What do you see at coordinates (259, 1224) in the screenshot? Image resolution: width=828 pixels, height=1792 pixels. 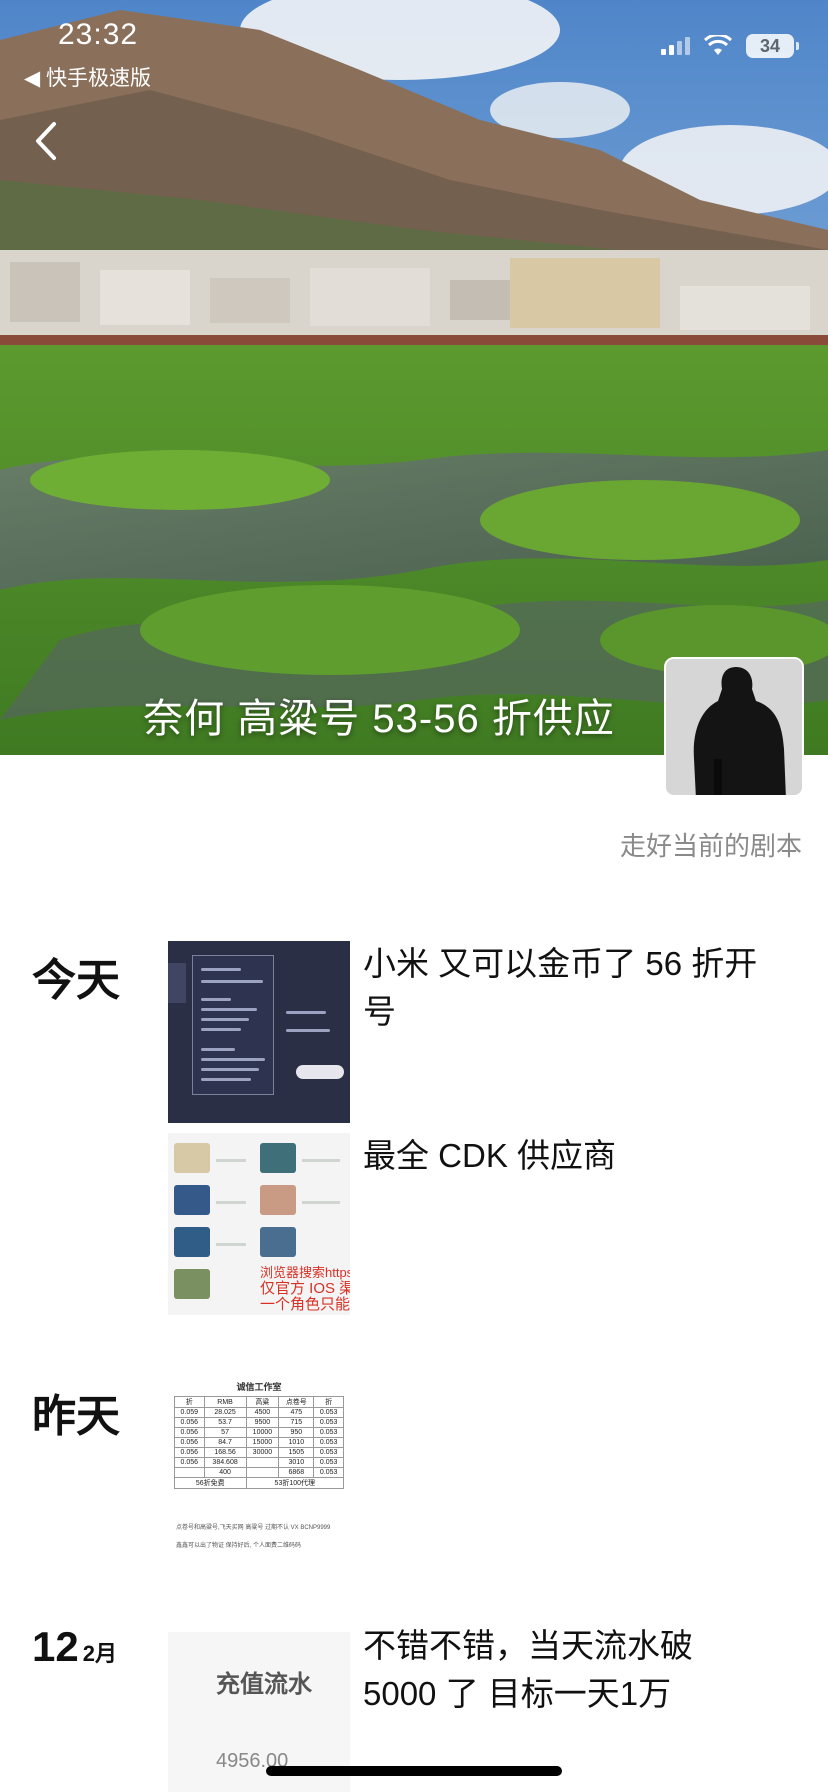 I see `post-thumbnail: 浏览器搜索https 仅官方 IOS 渠 一个角色只能` at bounding box center [259, 1224].